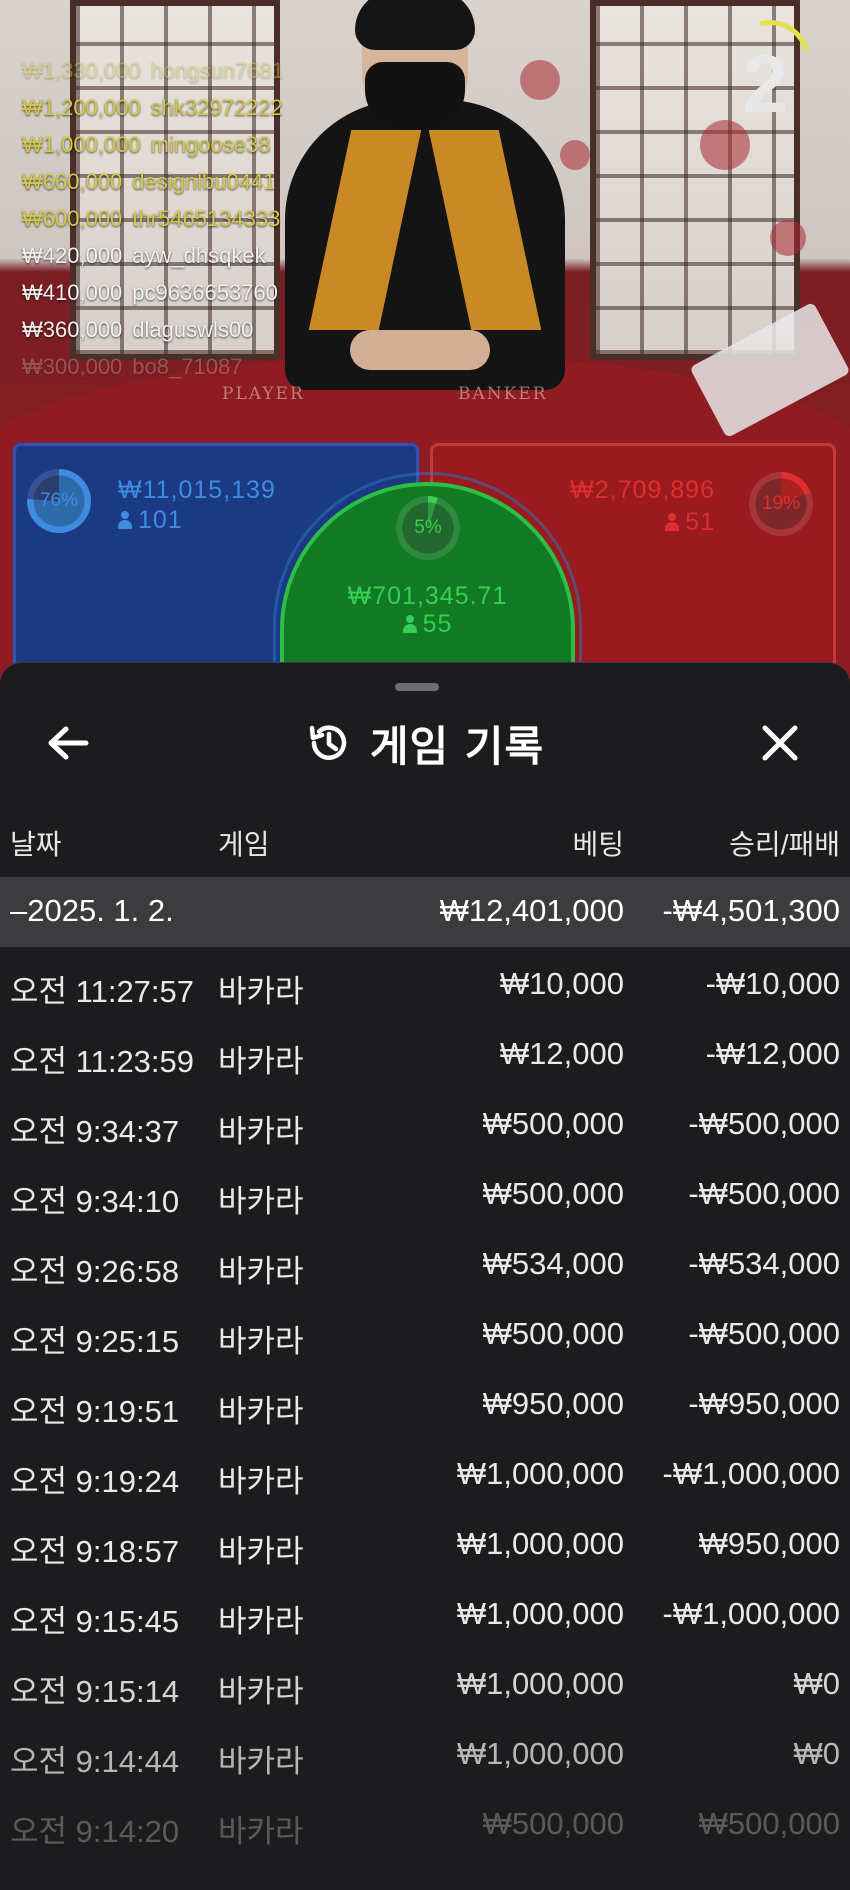 The image size is (850, 1890). I want to click on history-row: 오전 9:18:57 바카라 ₩1,000,000 ₩950,000, so click(425, 1542).